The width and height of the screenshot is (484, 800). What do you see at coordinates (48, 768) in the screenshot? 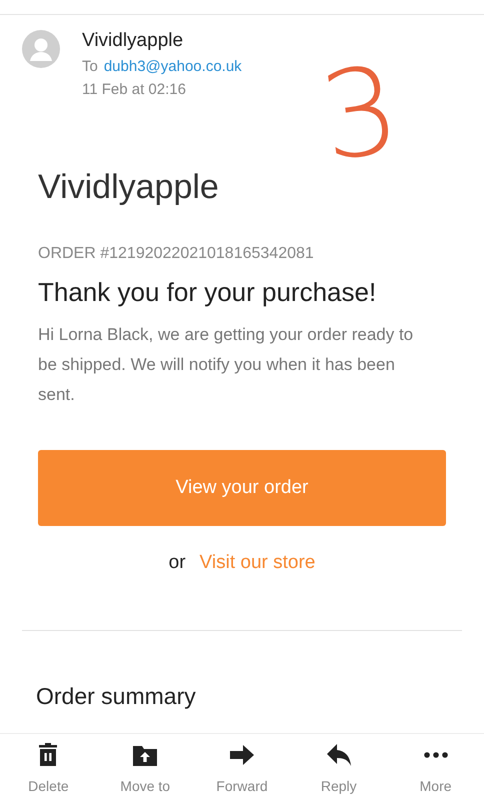
I see `action-button: Delete` at bounding box center [48, 768].